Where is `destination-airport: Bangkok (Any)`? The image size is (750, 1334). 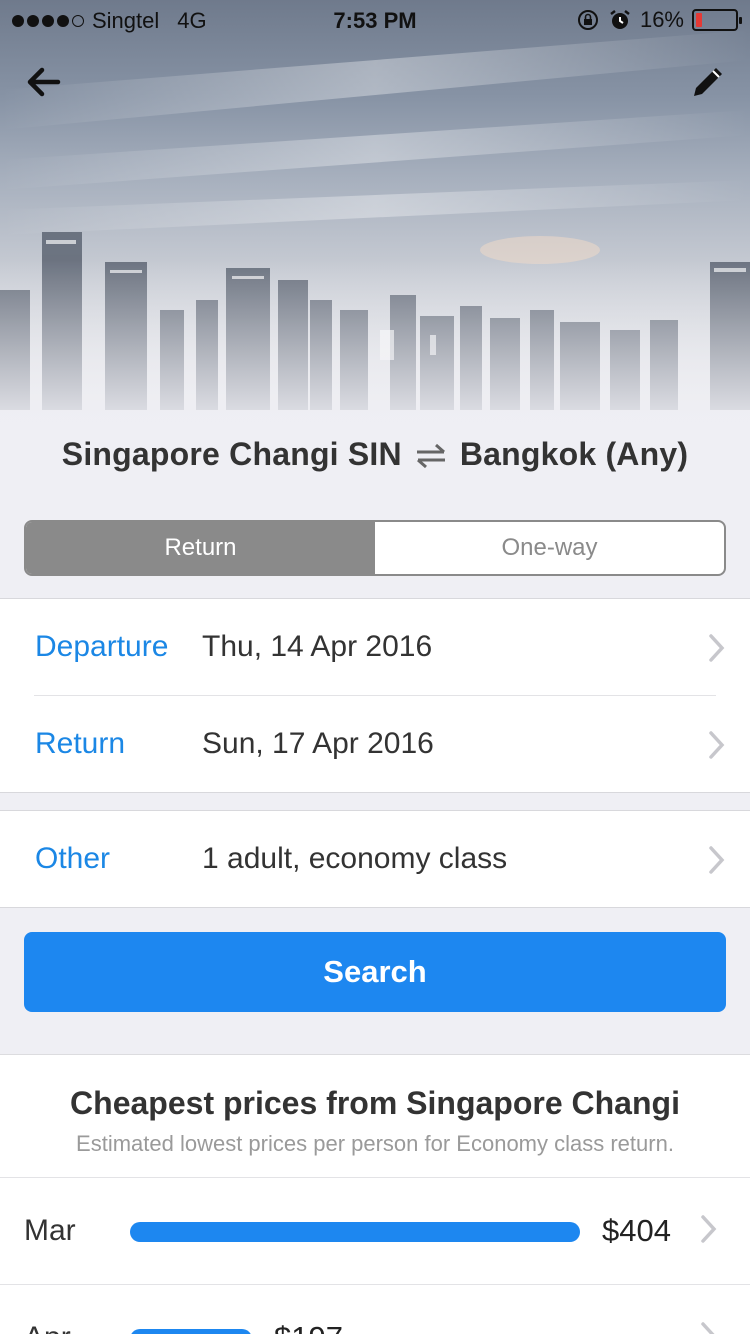
destination-airport: Bangkok (Any) is located at coordinates (574, 454).